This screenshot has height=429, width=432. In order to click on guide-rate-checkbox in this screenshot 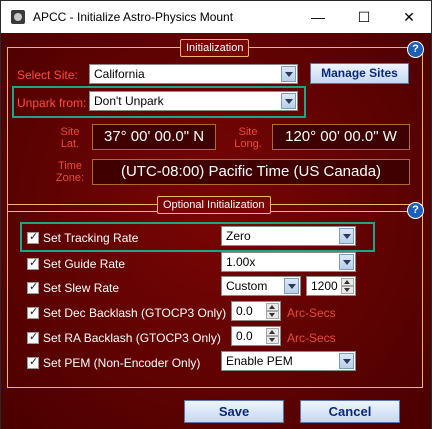, I will do `click(33, 263)`.